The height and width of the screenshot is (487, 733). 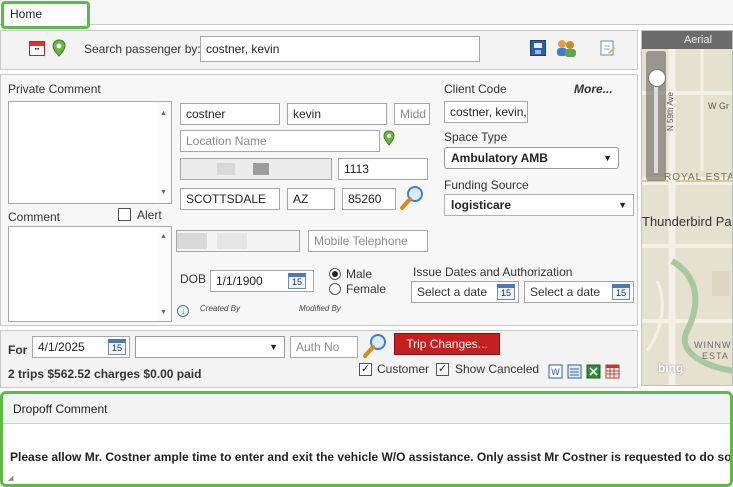 I want to click on space-type-label: Space Type, so click(x=476, y=137).